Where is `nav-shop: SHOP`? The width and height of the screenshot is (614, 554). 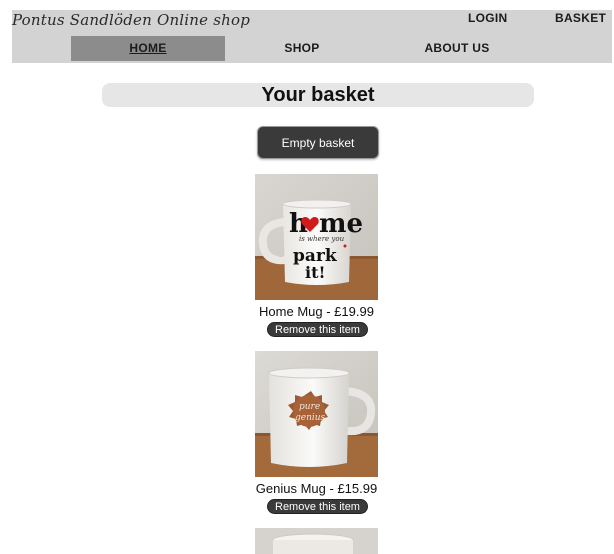
nav-shop: SHOP is located at coordinates (302, 48).